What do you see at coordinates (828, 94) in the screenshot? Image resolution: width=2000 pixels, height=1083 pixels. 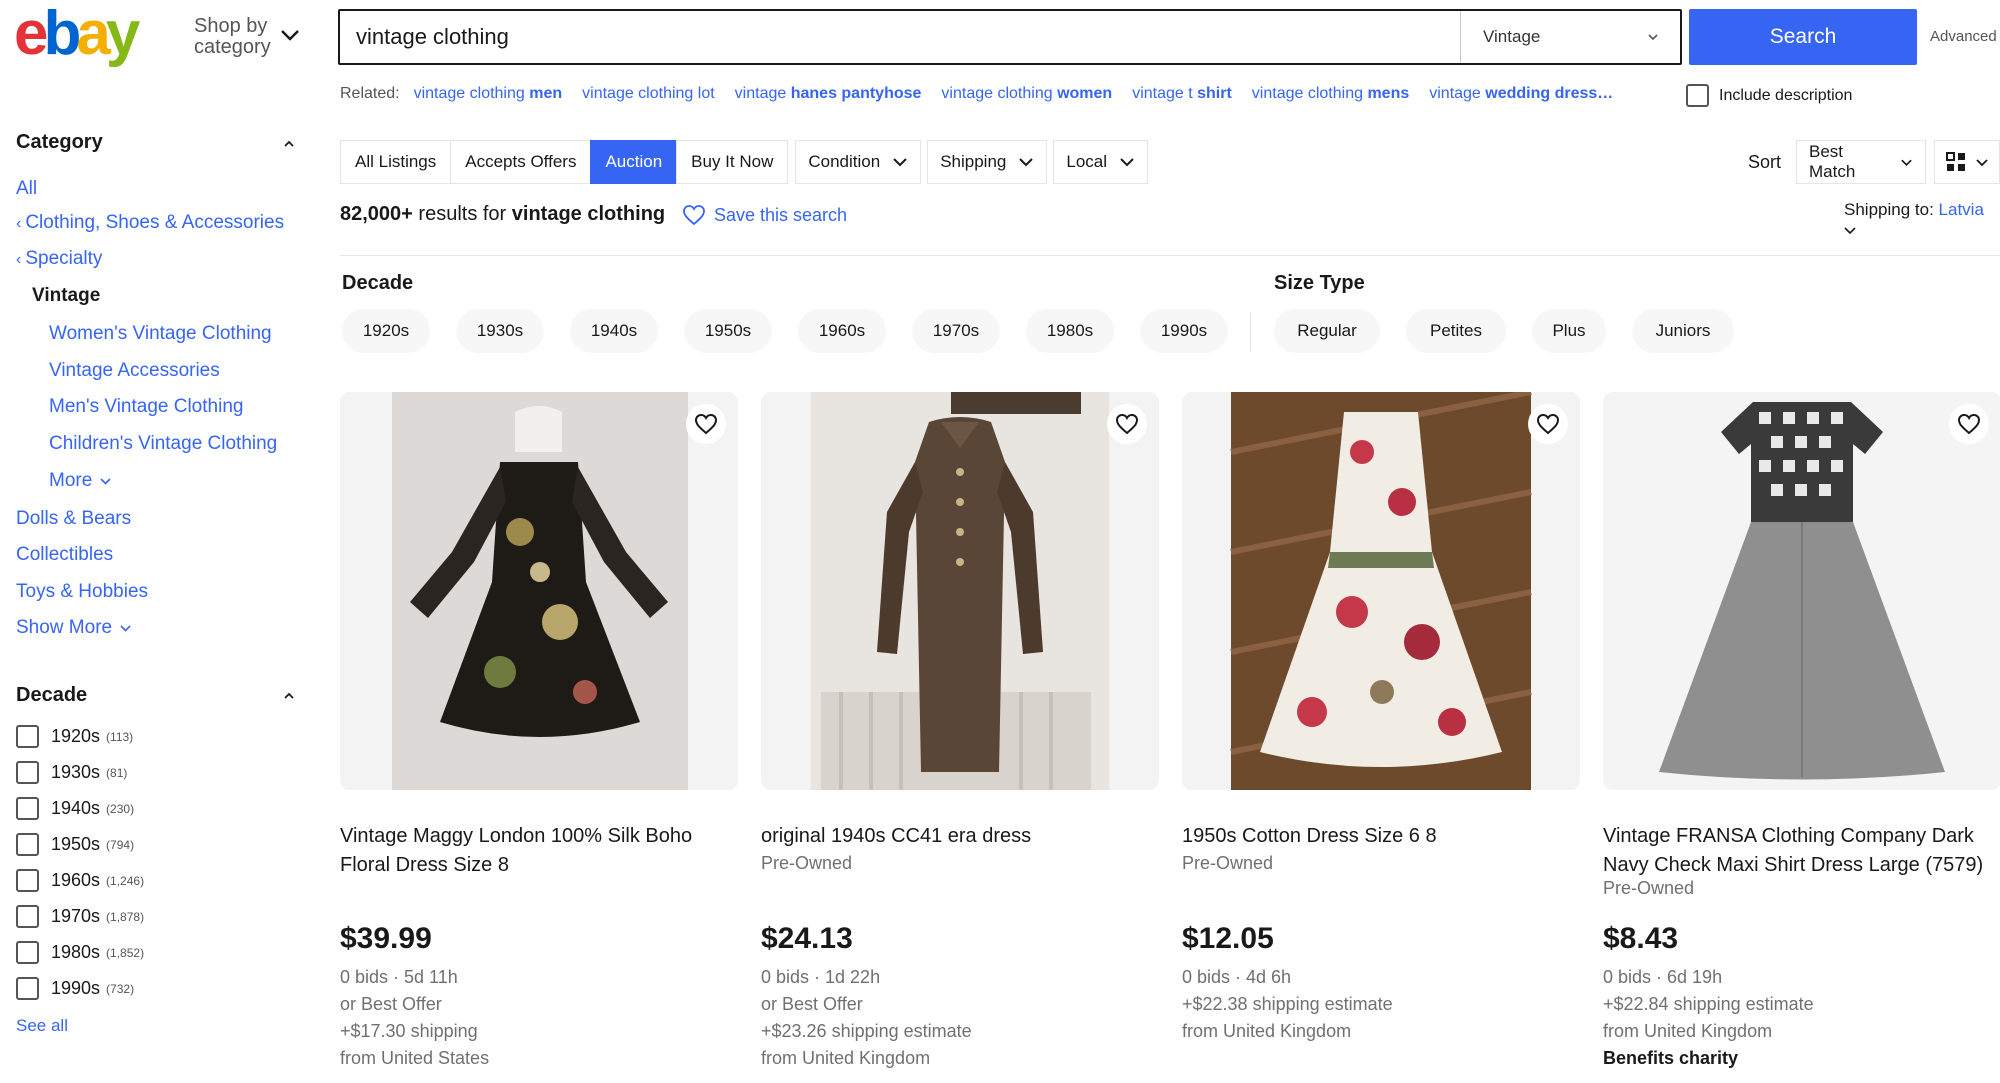 I see `related-link: vintage hanes pantyhose` at bounding box center [828, 94].